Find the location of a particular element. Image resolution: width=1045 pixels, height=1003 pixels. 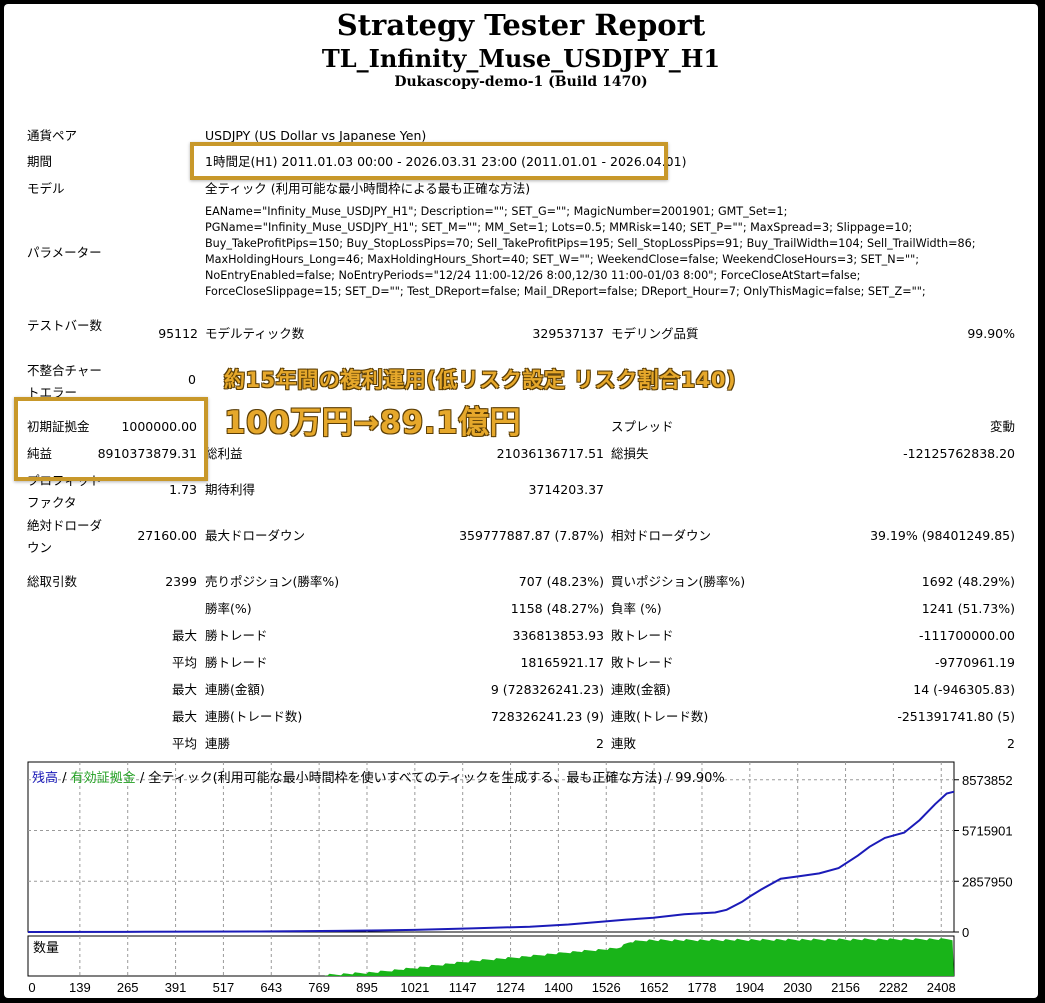

max-label-3: 最大 is located at coordinates (184, 716).